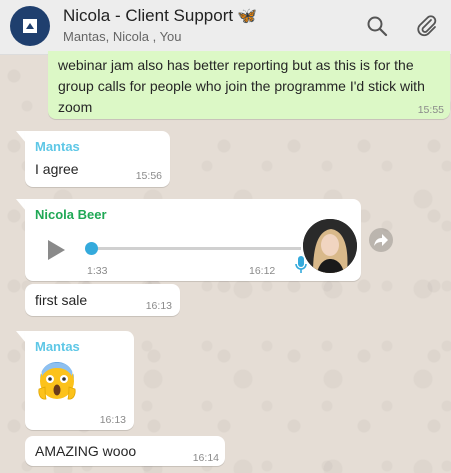 The height and width of the screenshot is (473, 451). What do you see at coordinates (56, 250) in the screenshot?
I see `play-icon` at bounding box center [56, 250].